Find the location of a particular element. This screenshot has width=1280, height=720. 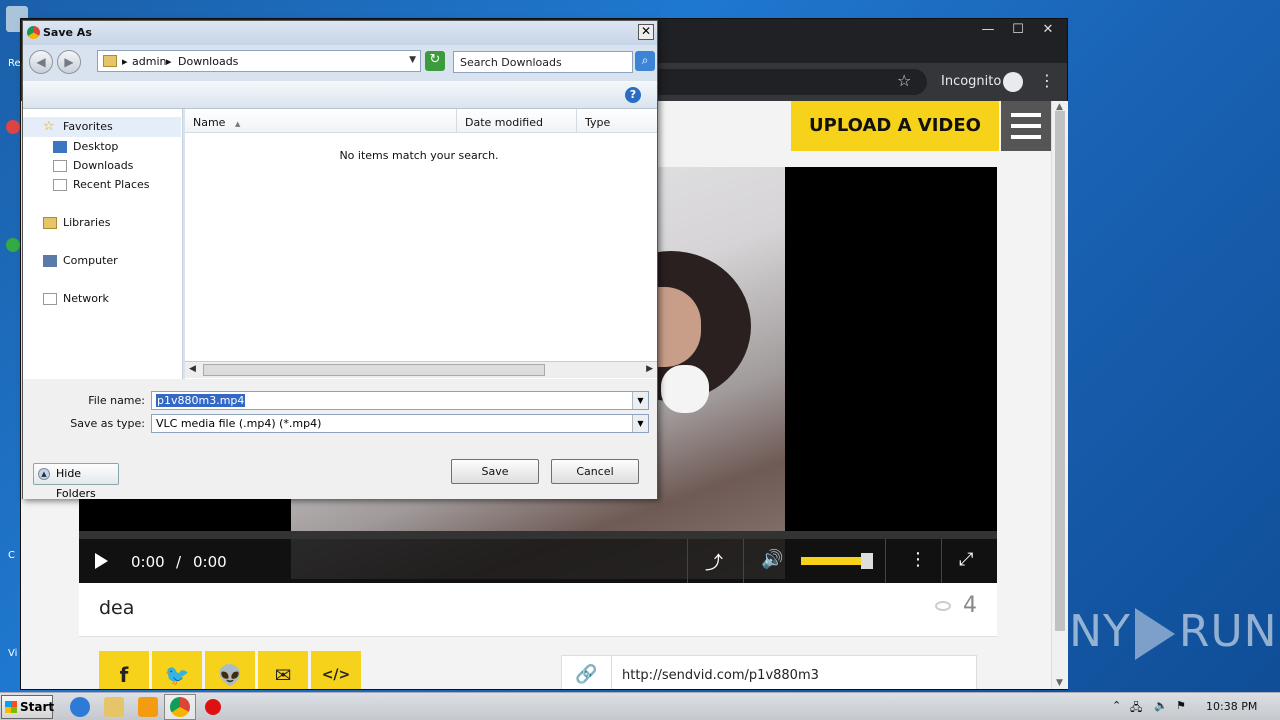

nav-network: Network is located at coordinates (76, 298).